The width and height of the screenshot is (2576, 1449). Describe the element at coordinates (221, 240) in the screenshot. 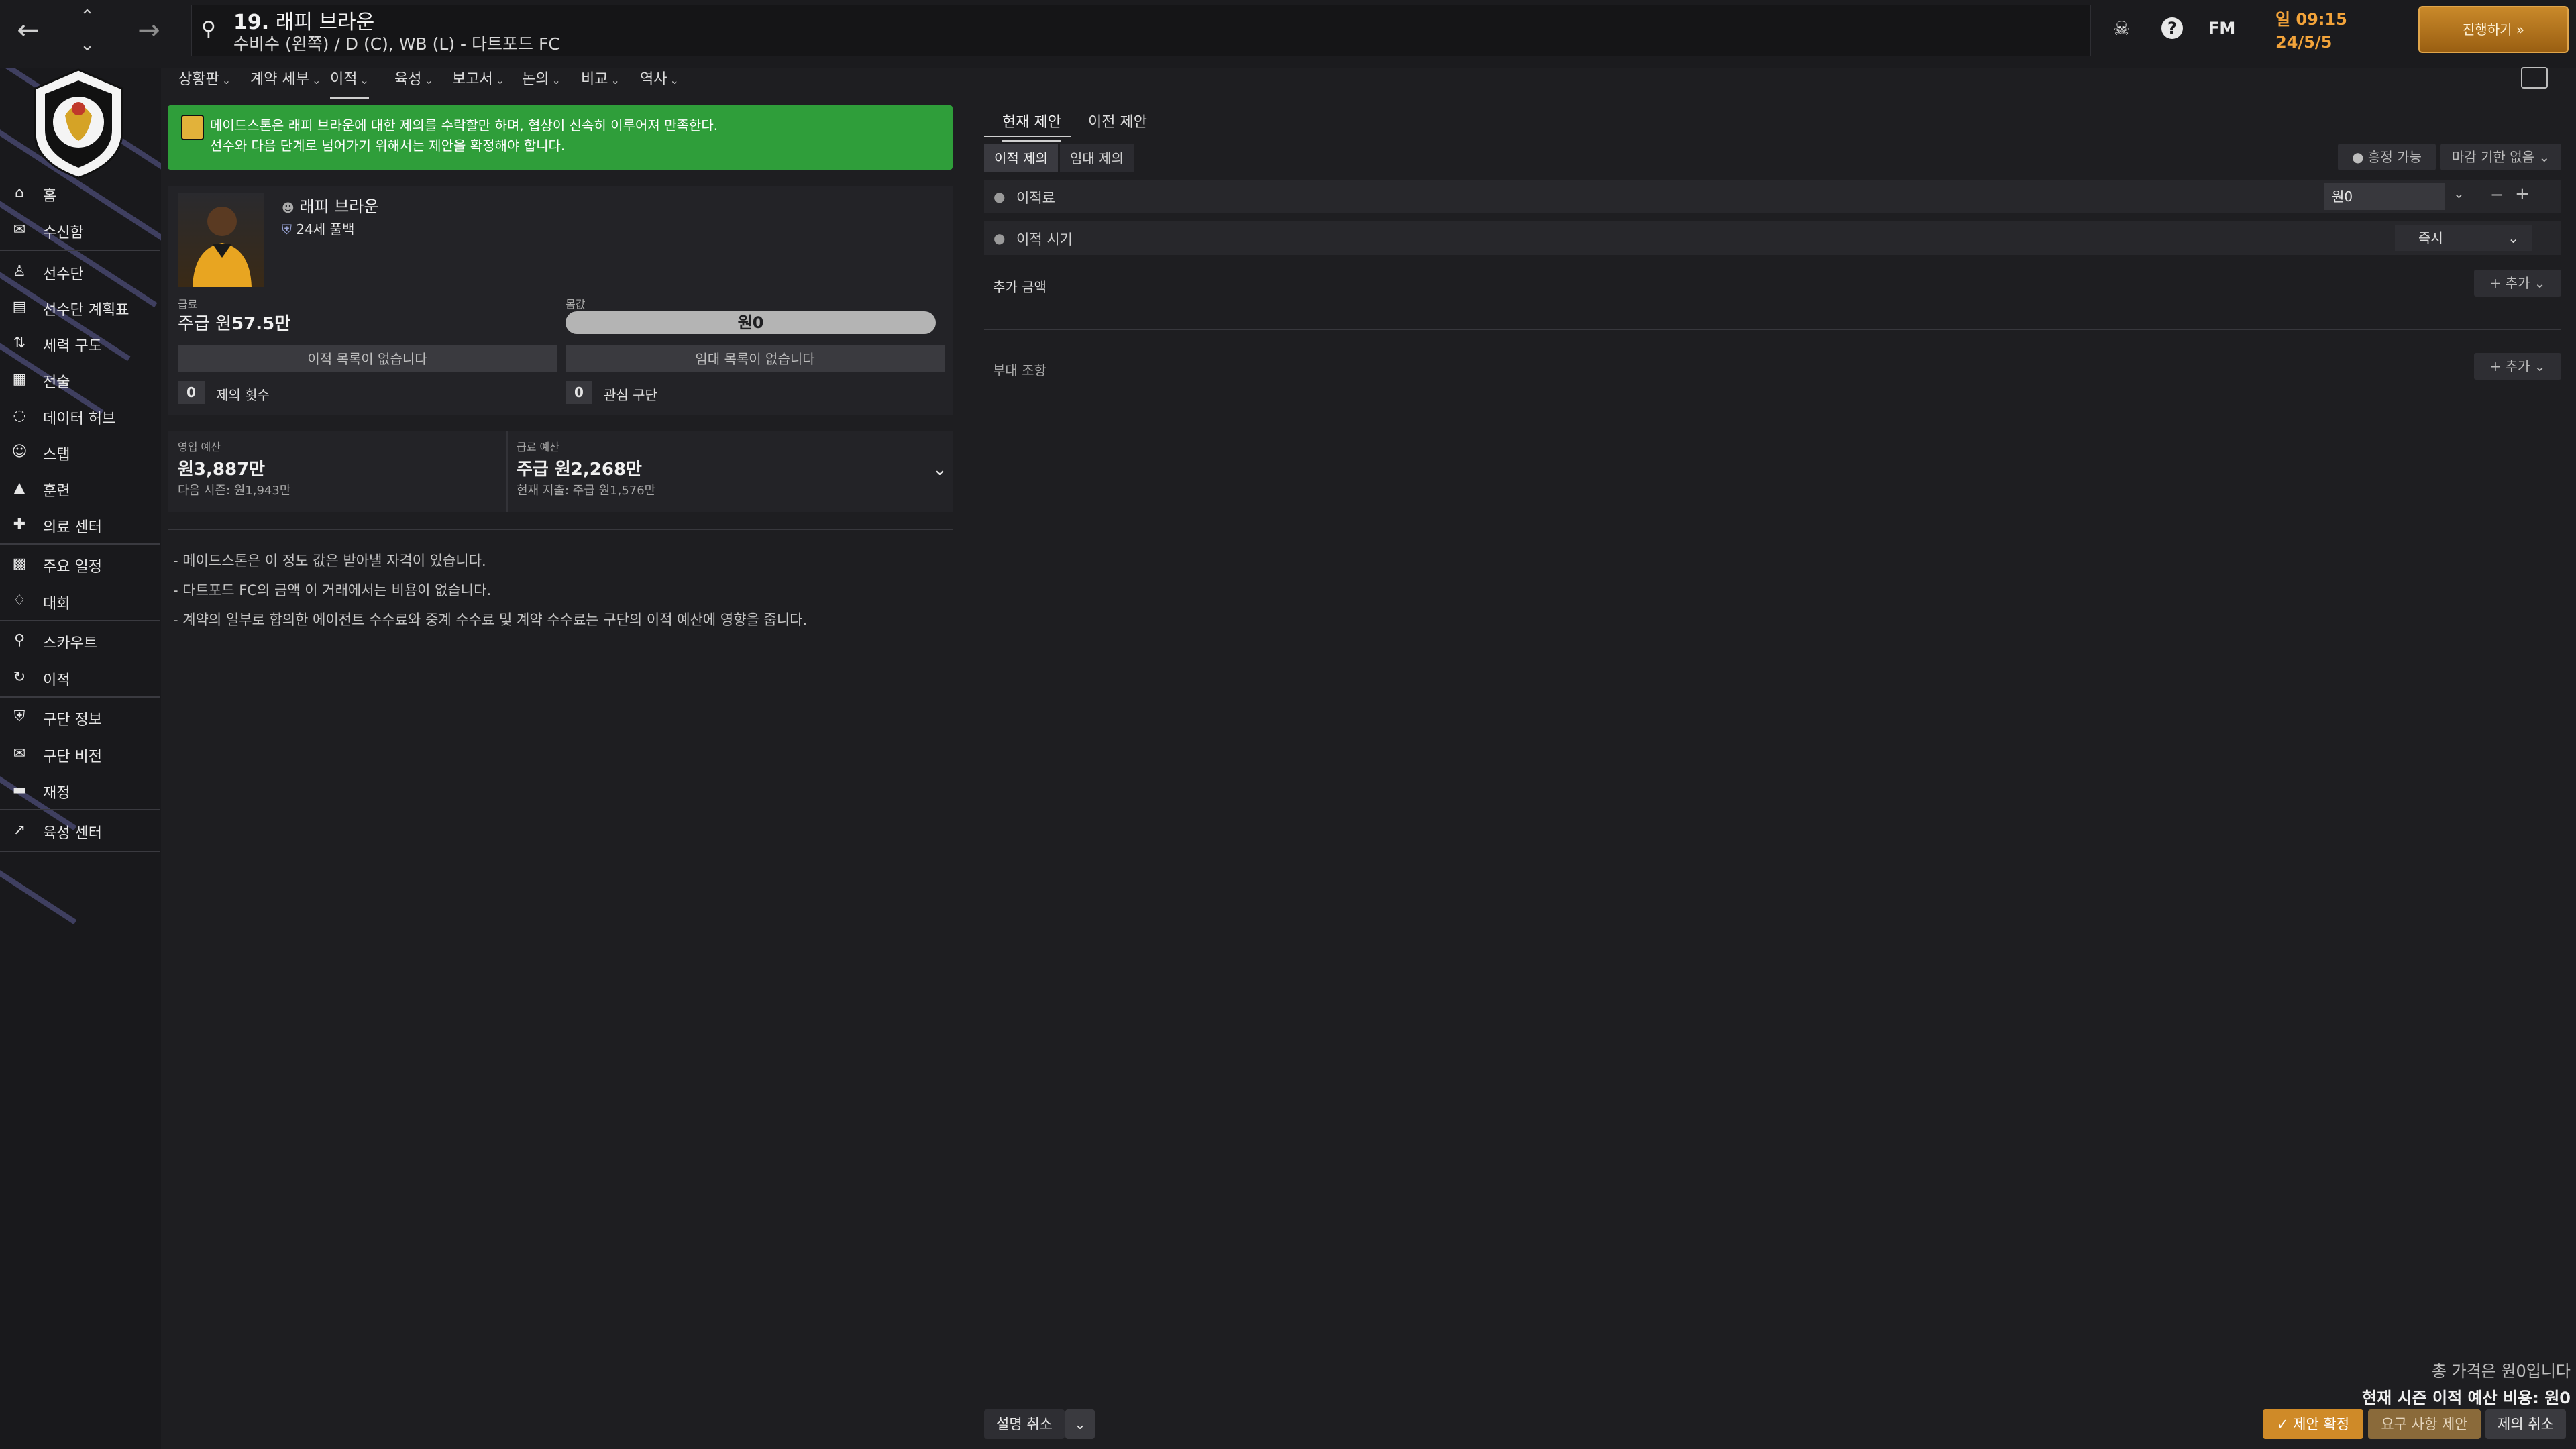

I see `player-photo` at that location.